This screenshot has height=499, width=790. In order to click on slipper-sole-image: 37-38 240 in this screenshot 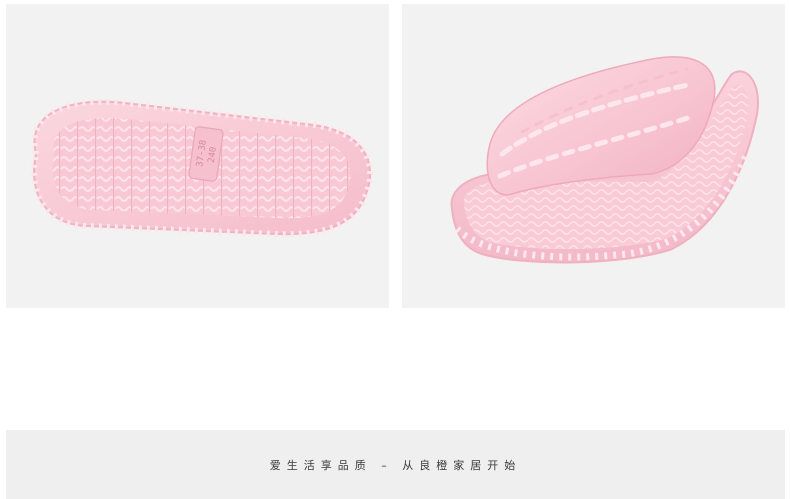, I will do `click(202, 168)`.